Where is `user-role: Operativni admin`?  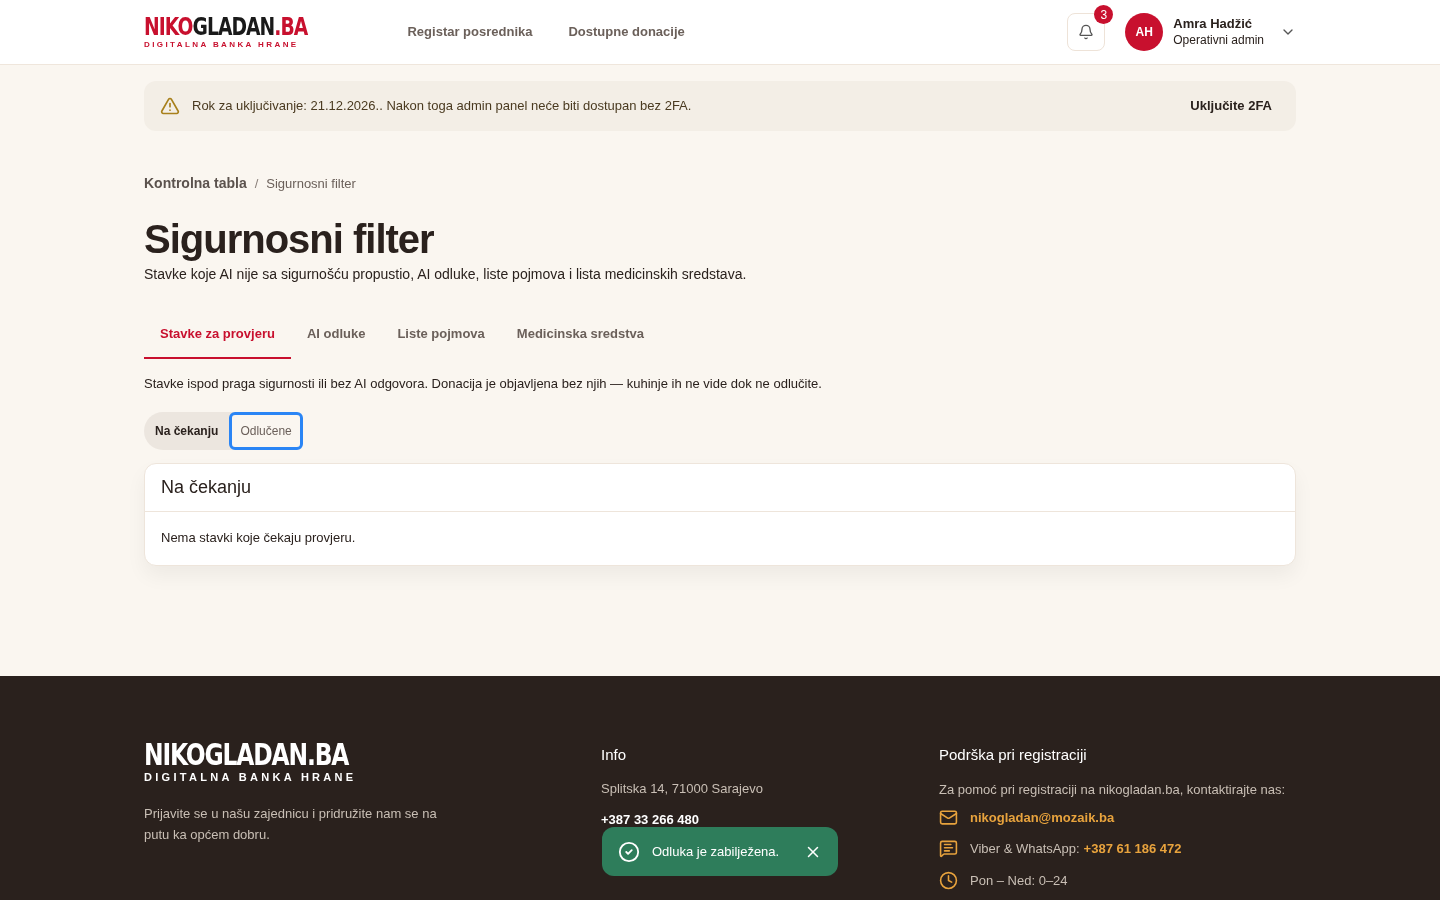
user-role: Operativni admin is located at coordinates (1218, 40).